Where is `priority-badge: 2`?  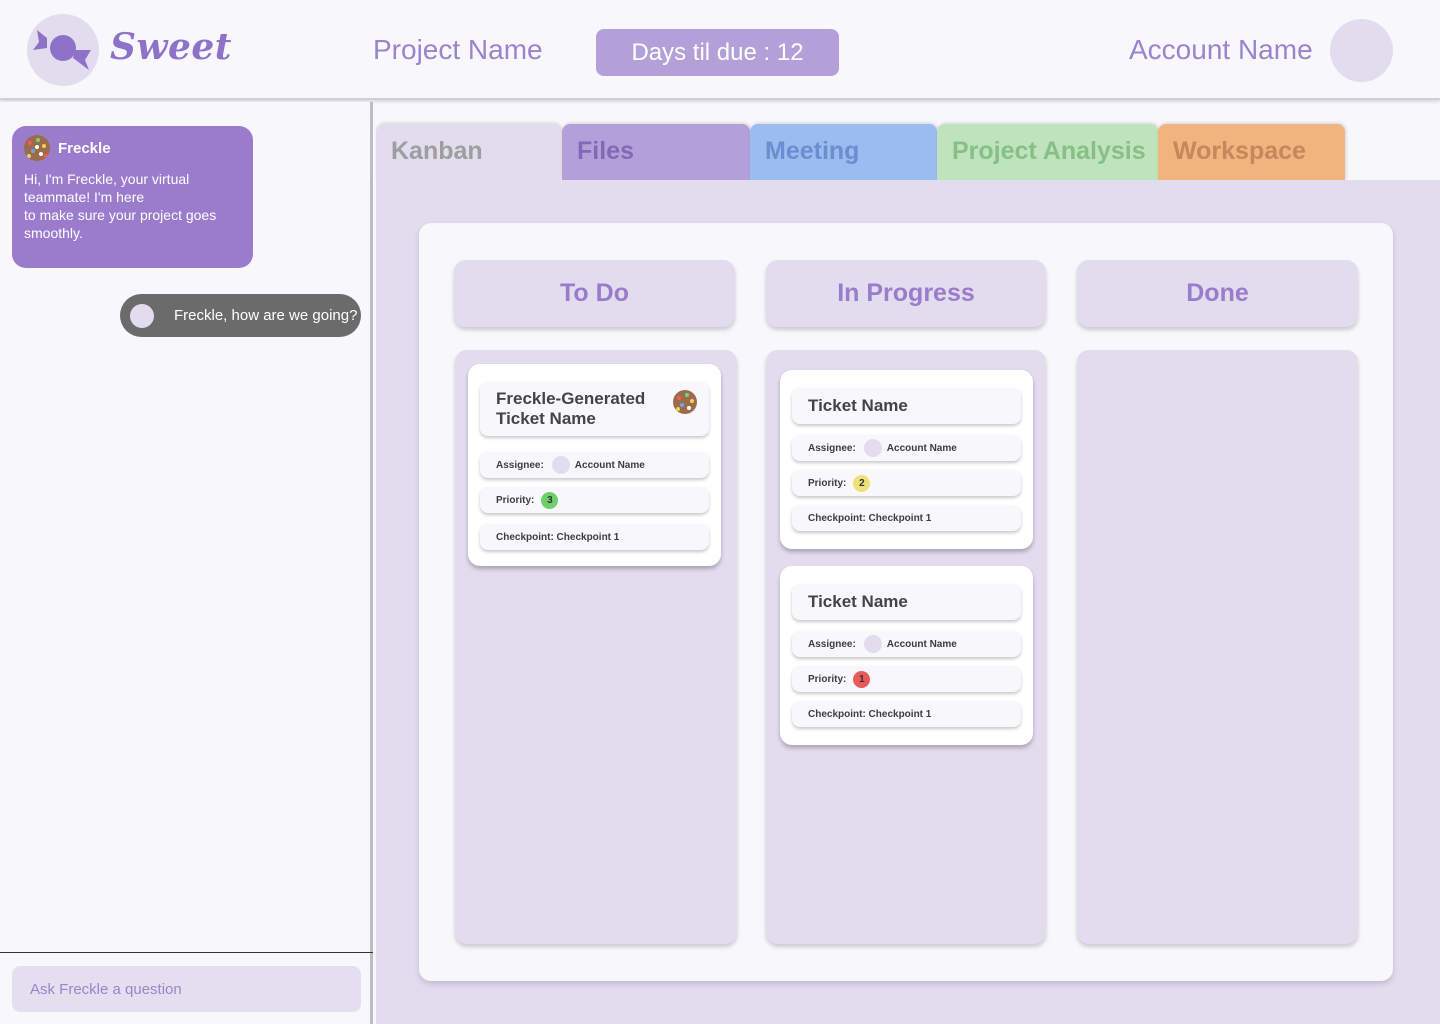
priority-badge: 2 is located at coordinates (862, 483).